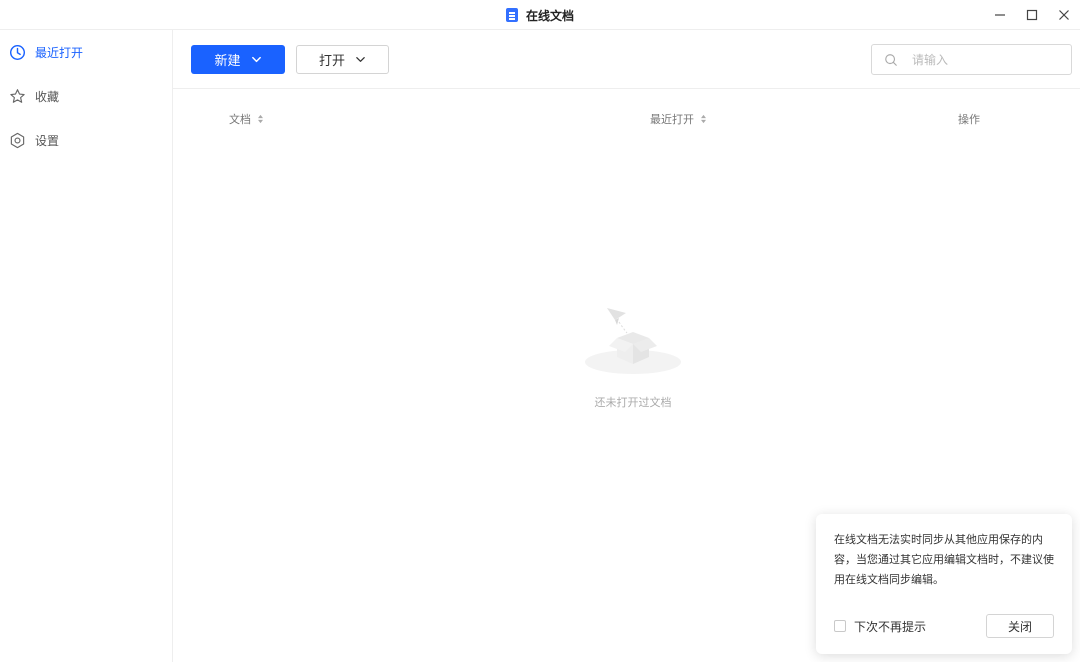 The height and width of the screenshot is (662, 1080). I want to click on table-header: 文档 最近打开 操作, so click(626, 117).